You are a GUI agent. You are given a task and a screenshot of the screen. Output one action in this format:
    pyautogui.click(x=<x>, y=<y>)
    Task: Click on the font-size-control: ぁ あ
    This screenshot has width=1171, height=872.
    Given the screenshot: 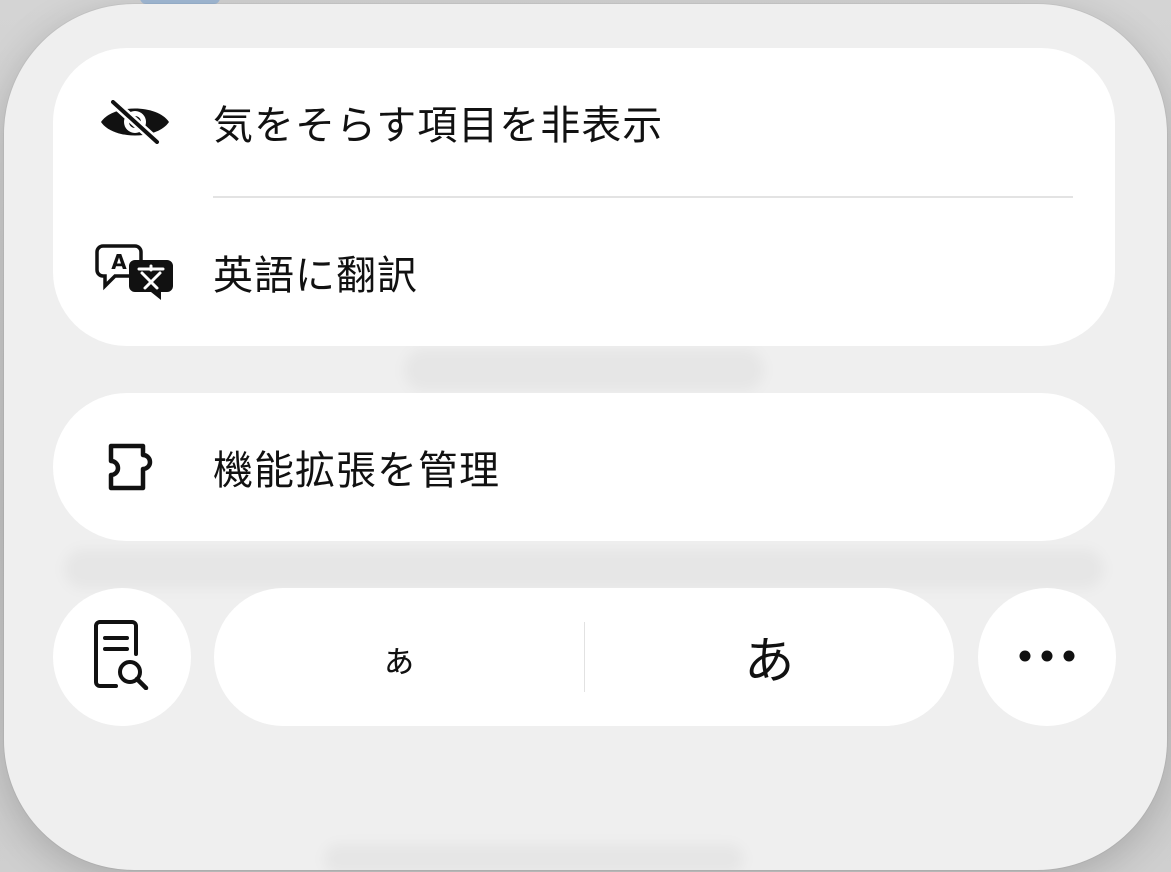 What is the action you would take?
    pyautogui.click(x=584, y=657)
    